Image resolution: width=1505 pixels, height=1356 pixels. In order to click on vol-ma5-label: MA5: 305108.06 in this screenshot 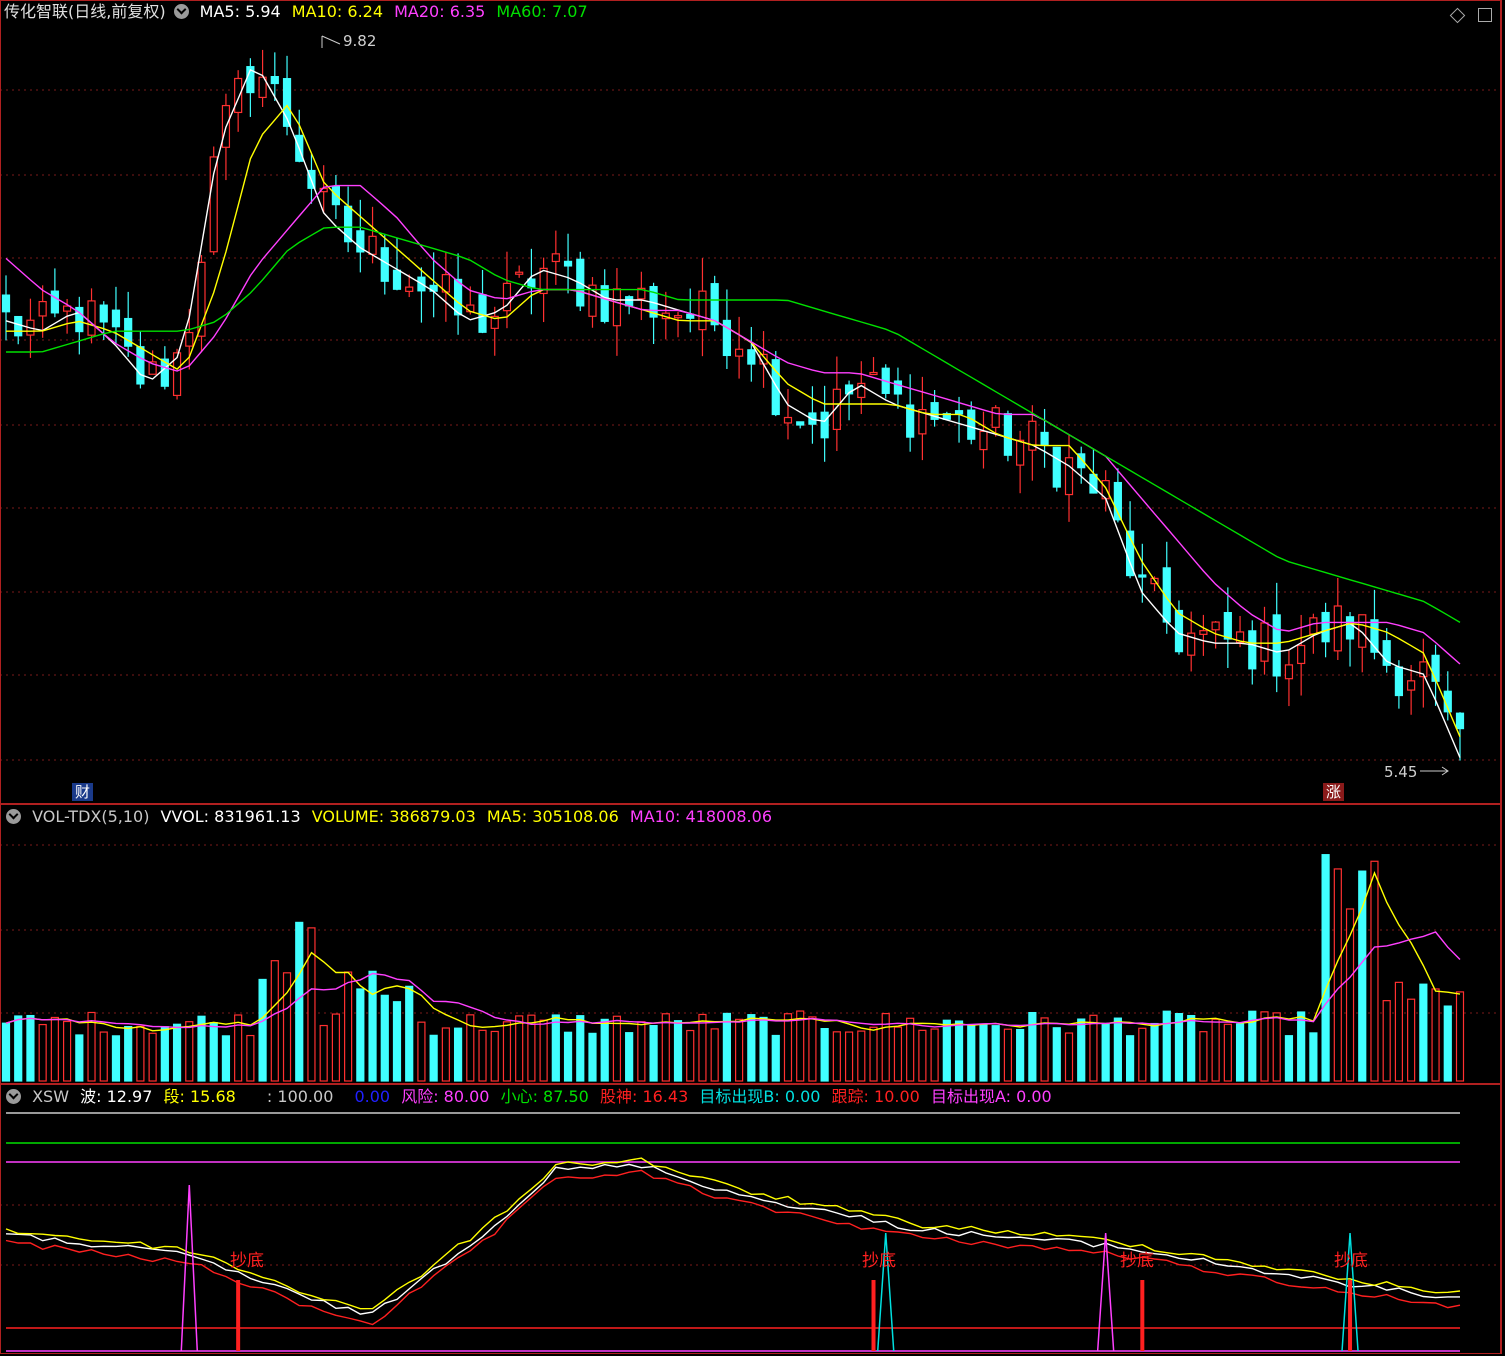, I will do `click(552, 816)`.